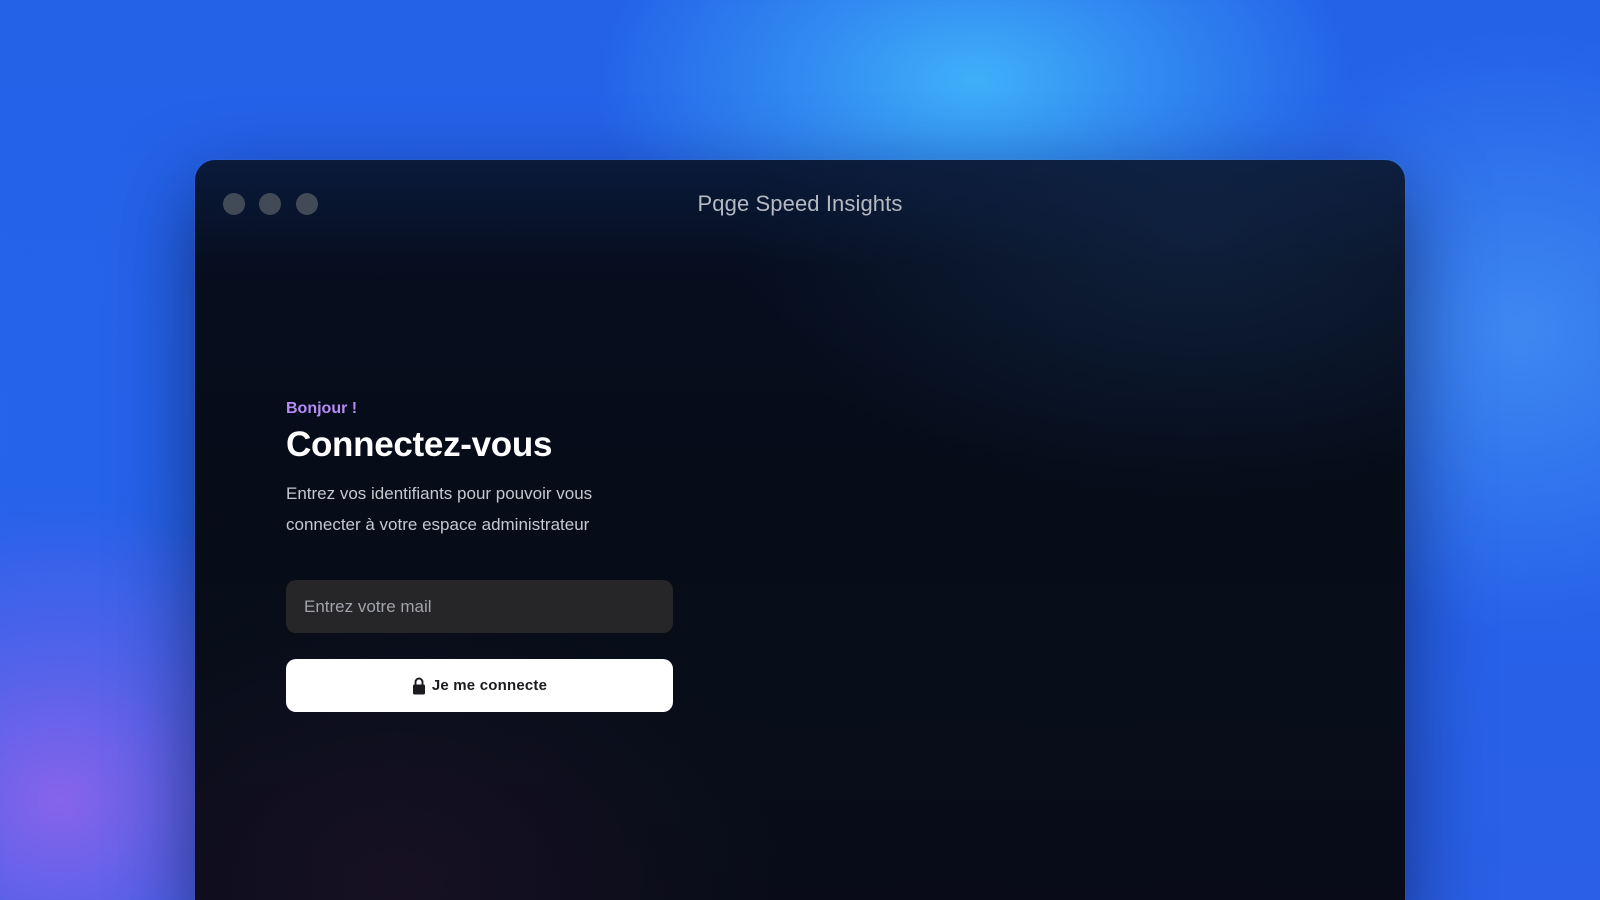 The width and height of the screenshot is (1600, 900). I want to click on window-titlebar: Pqge Speed Insights, so click(800, 204).